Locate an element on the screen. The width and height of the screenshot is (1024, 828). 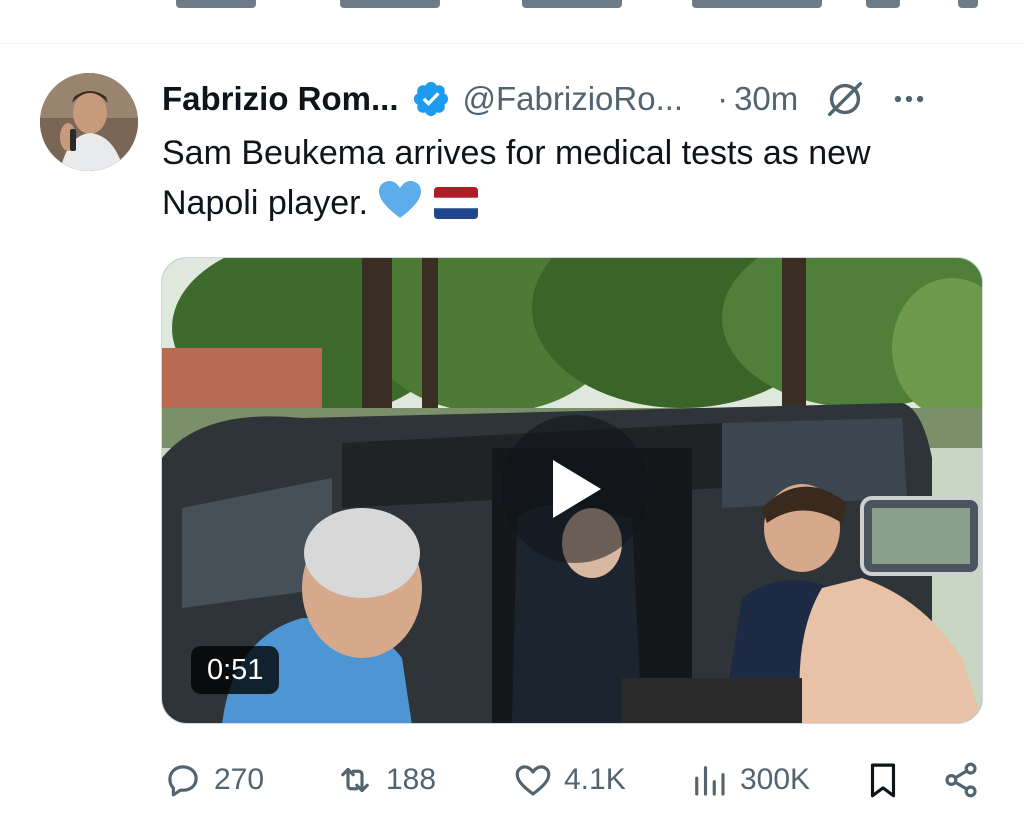
views-count: 300K is located at coordinates (775, 779).